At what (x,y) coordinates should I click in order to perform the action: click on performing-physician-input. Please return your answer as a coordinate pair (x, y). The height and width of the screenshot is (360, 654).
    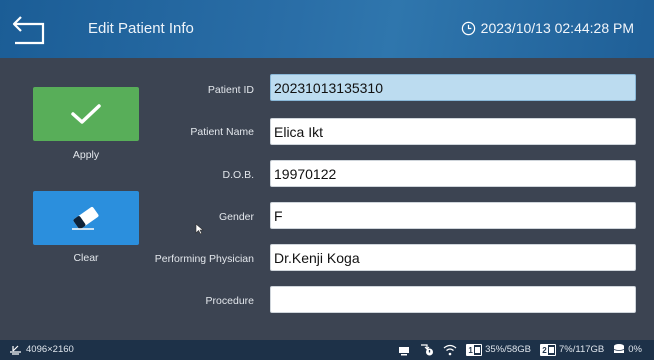
    Looking at the image, I should click on (453, 257).